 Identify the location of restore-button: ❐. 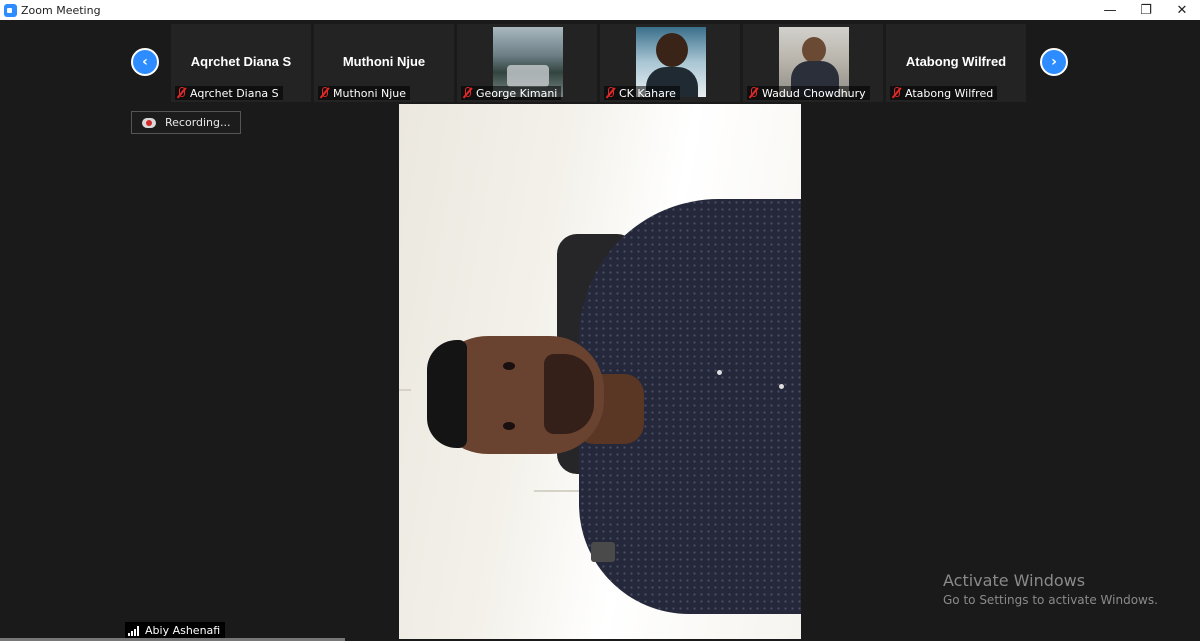
(1146, 10).